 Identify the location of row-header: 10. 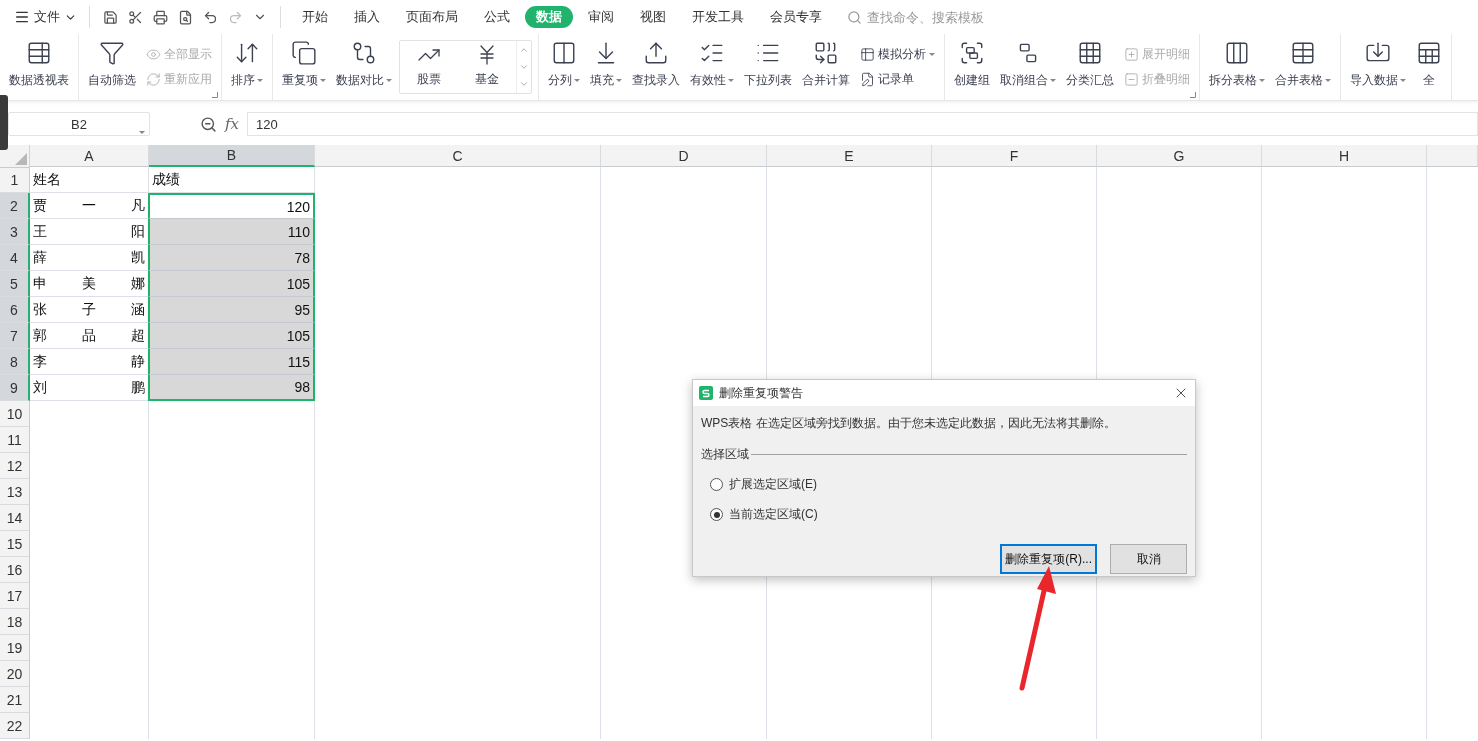
(15, 414).